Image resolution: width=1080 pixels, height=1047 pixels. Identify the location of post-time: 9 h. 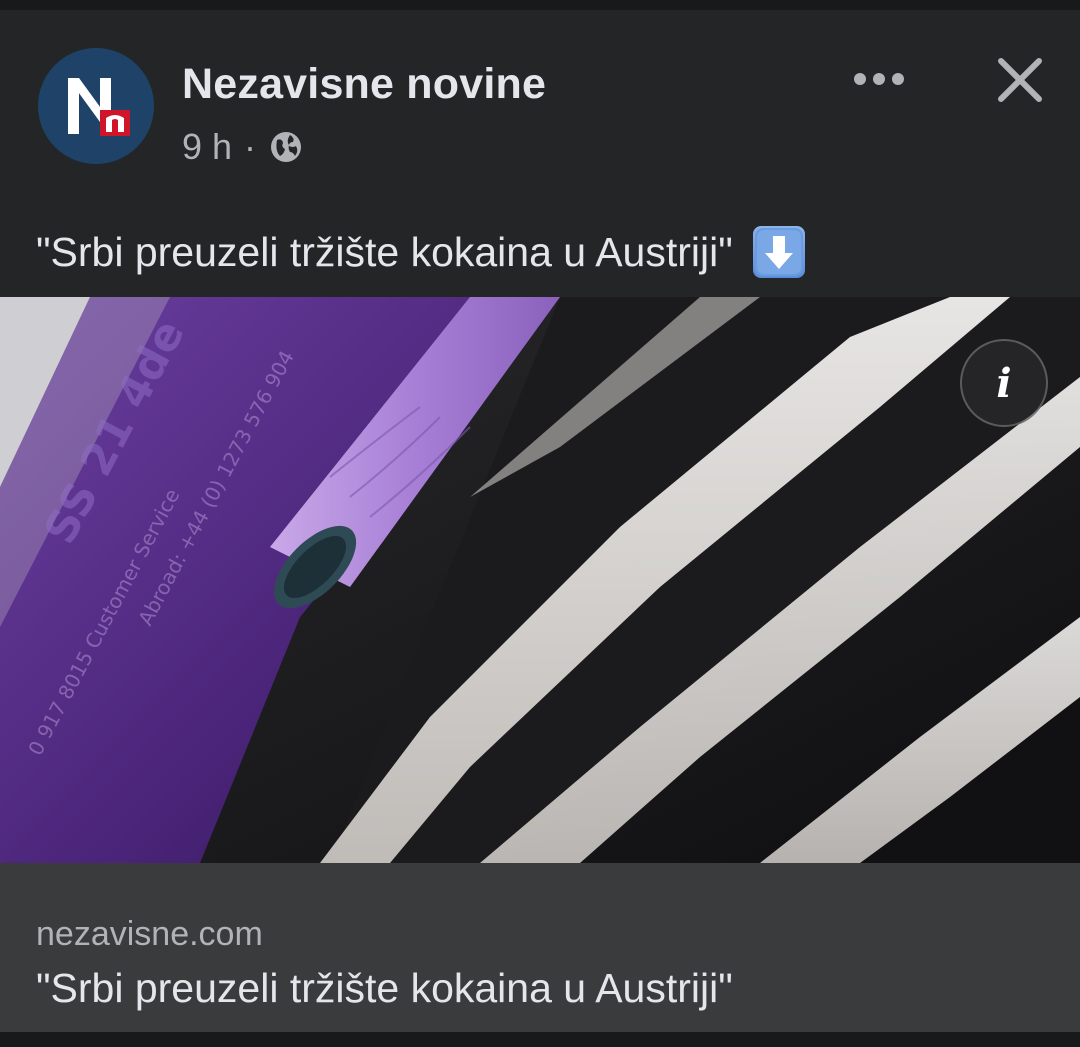
(207, 147).